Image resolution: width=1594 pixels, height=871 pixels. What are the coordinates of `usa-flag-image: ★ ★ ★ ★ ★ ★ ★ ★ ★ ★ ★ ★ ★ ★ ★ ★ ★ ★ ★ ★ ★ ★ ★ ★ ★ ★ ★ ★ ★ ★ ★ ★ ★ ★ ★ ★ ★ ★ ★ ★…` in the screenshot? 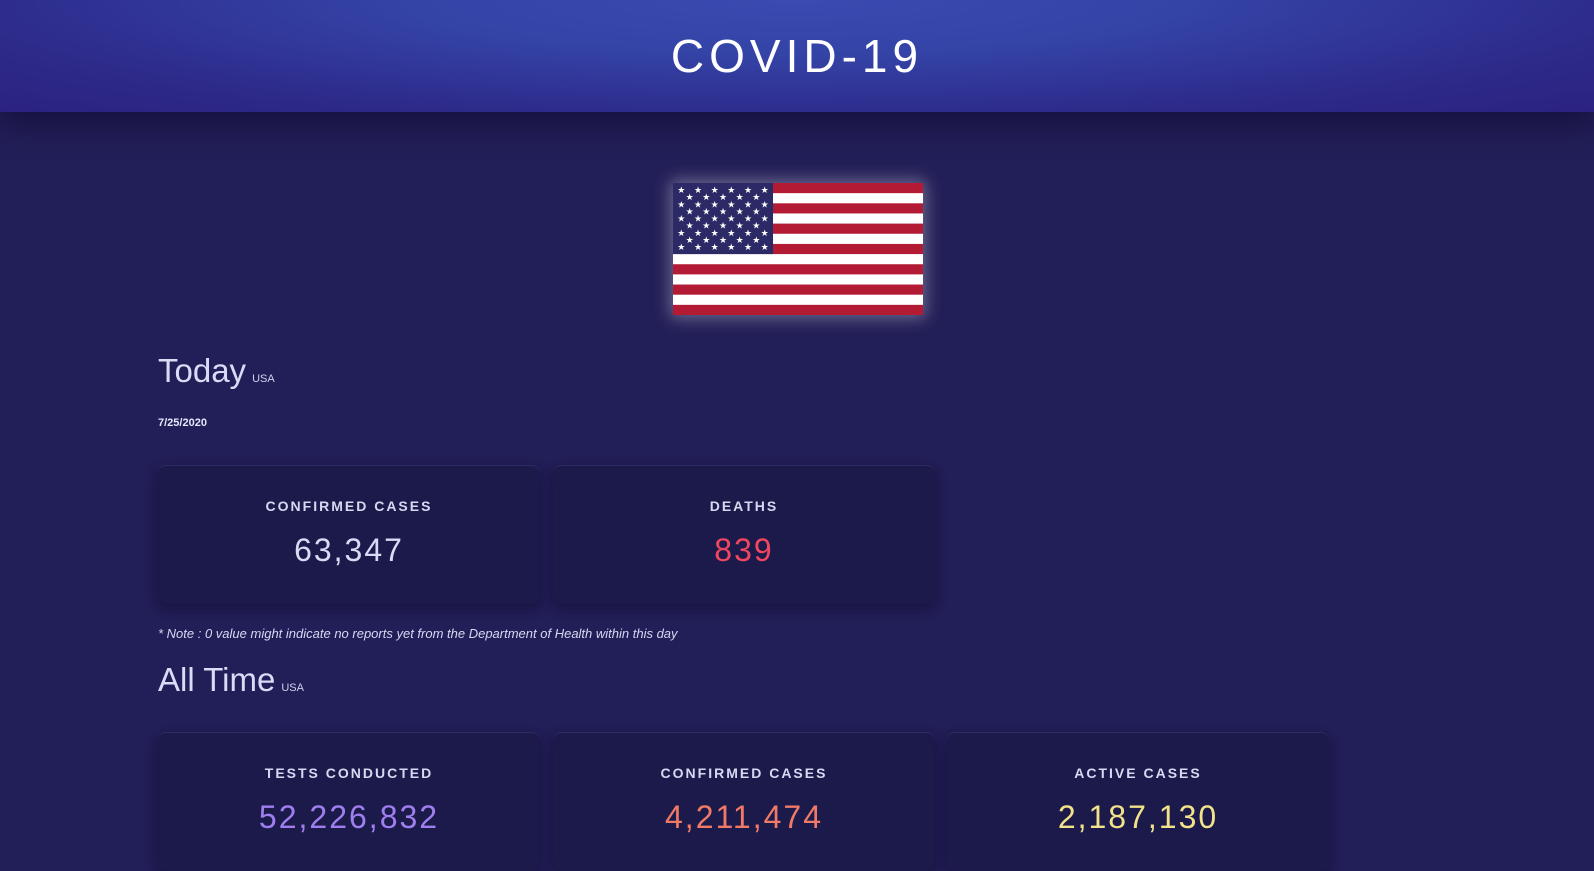 It's located at (798, 249).